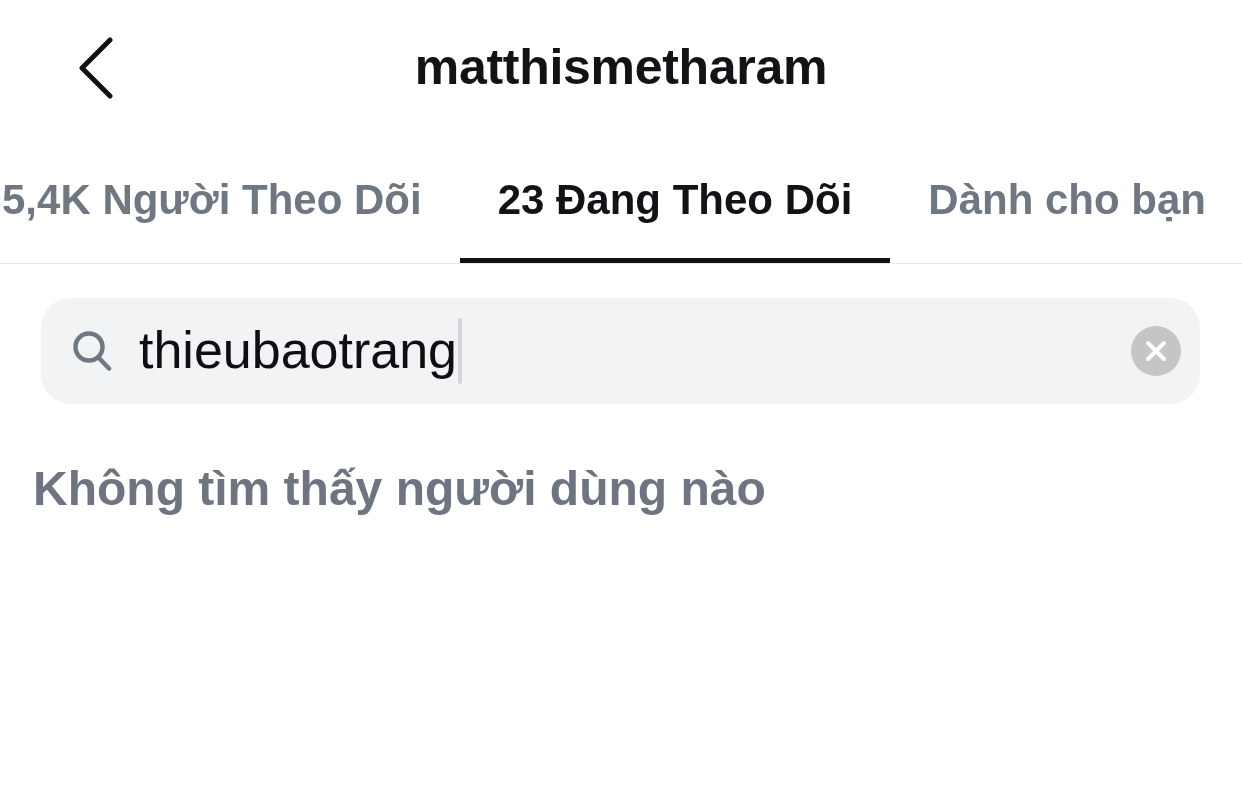 This screenshot has height=786, width=1242. Describe the element at coordinates (675, 199) in the screenshot. I see `tab: 23 Đang Theo Dõi` at that location.